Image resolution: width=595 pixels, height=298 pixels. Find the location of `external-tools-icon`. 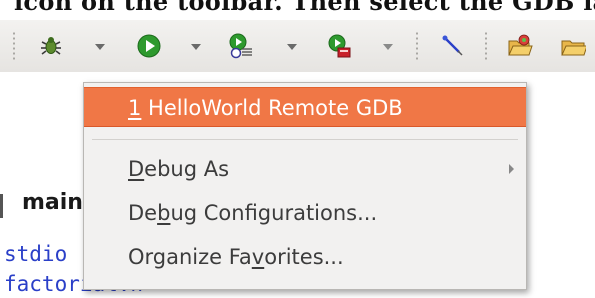

external-tools-icon is located at coordinates (339, 46).